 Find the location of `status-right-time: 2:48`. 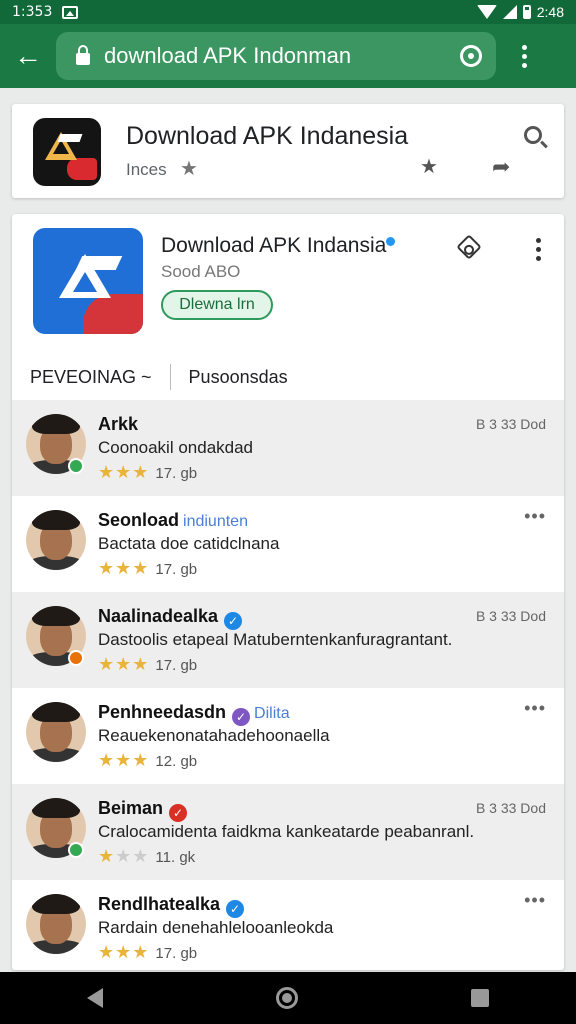

status-right-time: 2:48 is located at coordinates (550, 12).